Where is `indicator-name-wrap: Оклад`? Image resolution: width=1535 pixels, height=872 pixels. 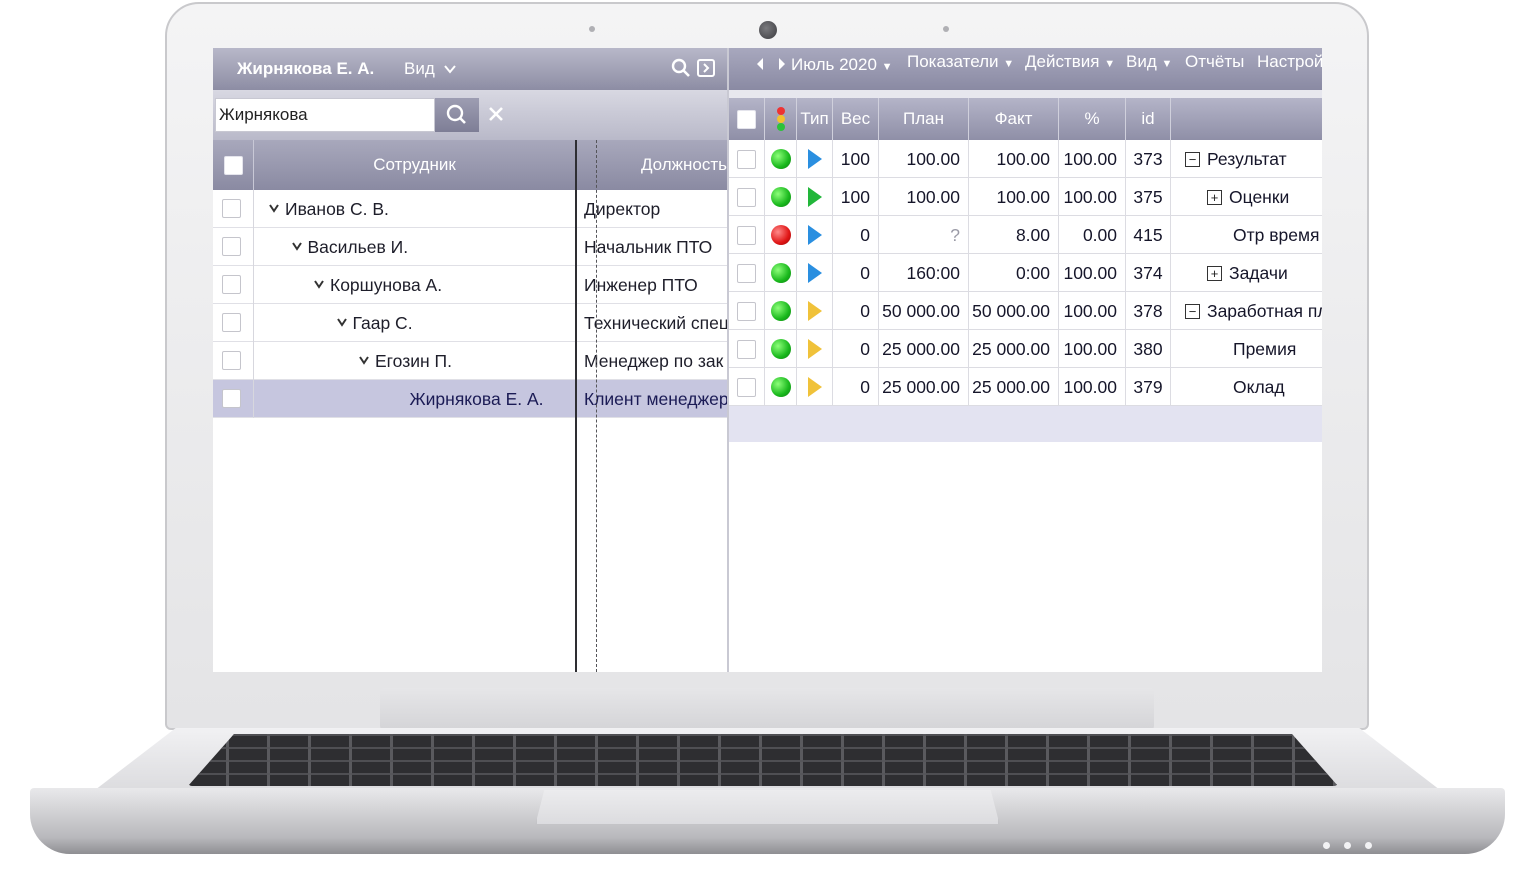
indicator-name-wrap: Оклад is located at coordinates (1259, 387).